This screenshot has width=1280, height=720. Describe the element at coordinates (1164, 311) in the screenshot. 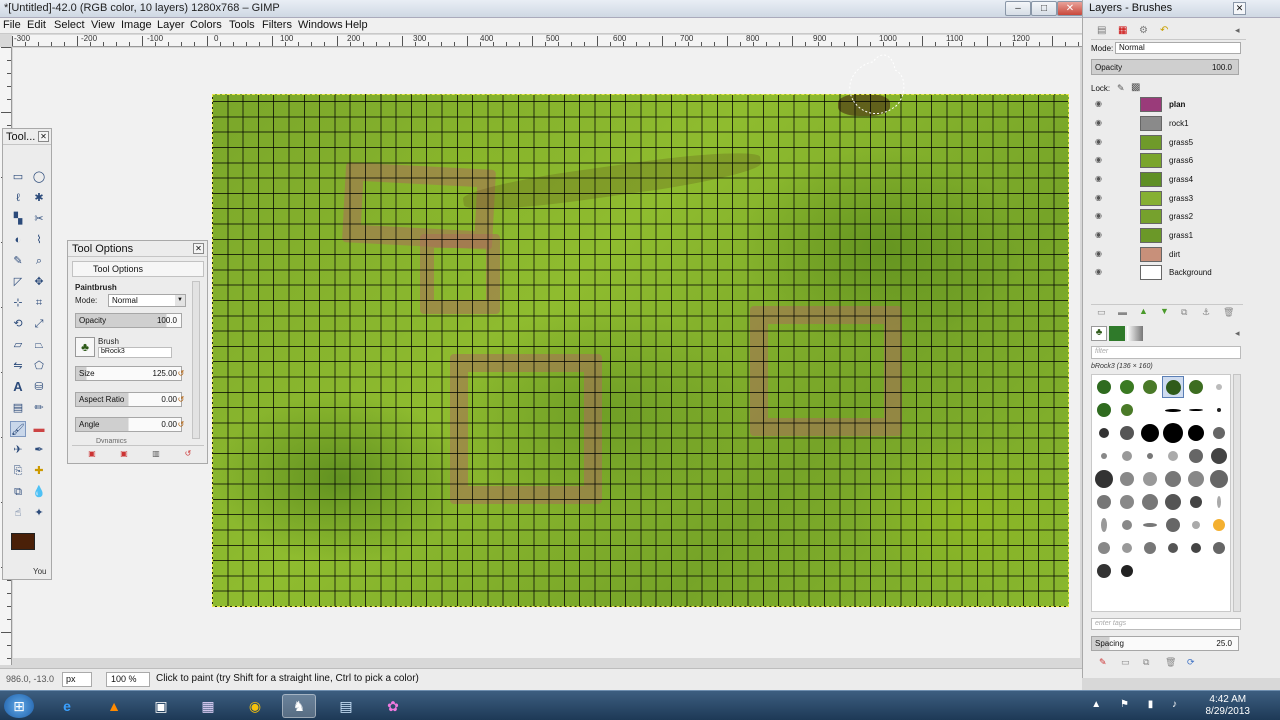

I see `lower-layer-icon: ▼` at that location.